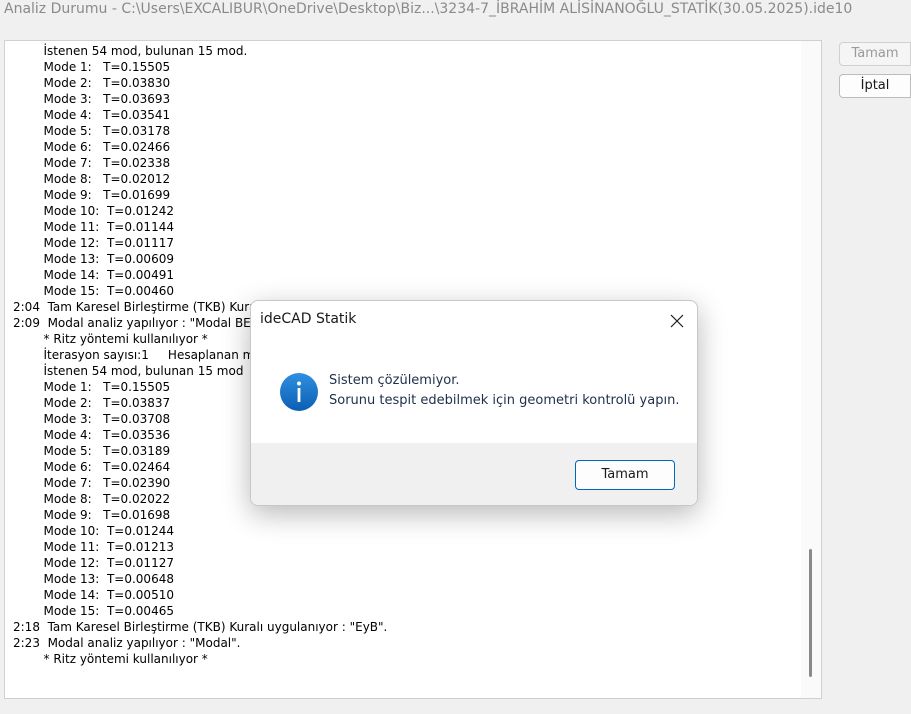 This screenshot has width=911, height=714. What do you see at coordinates (810, 613) in the screenshot?
I see `log-scrollbar-thumb` at bounding box center [810, 613].